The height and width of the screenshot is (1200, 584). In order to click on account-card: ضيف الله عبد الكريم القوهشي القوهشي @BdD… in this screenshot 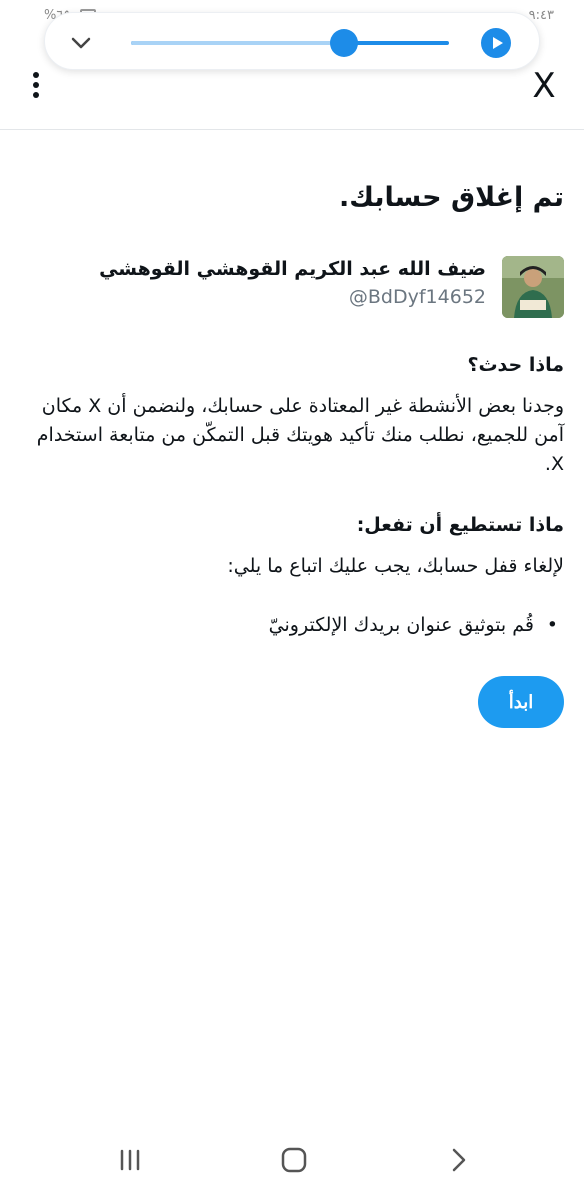, I will do `click(292, 288)`.